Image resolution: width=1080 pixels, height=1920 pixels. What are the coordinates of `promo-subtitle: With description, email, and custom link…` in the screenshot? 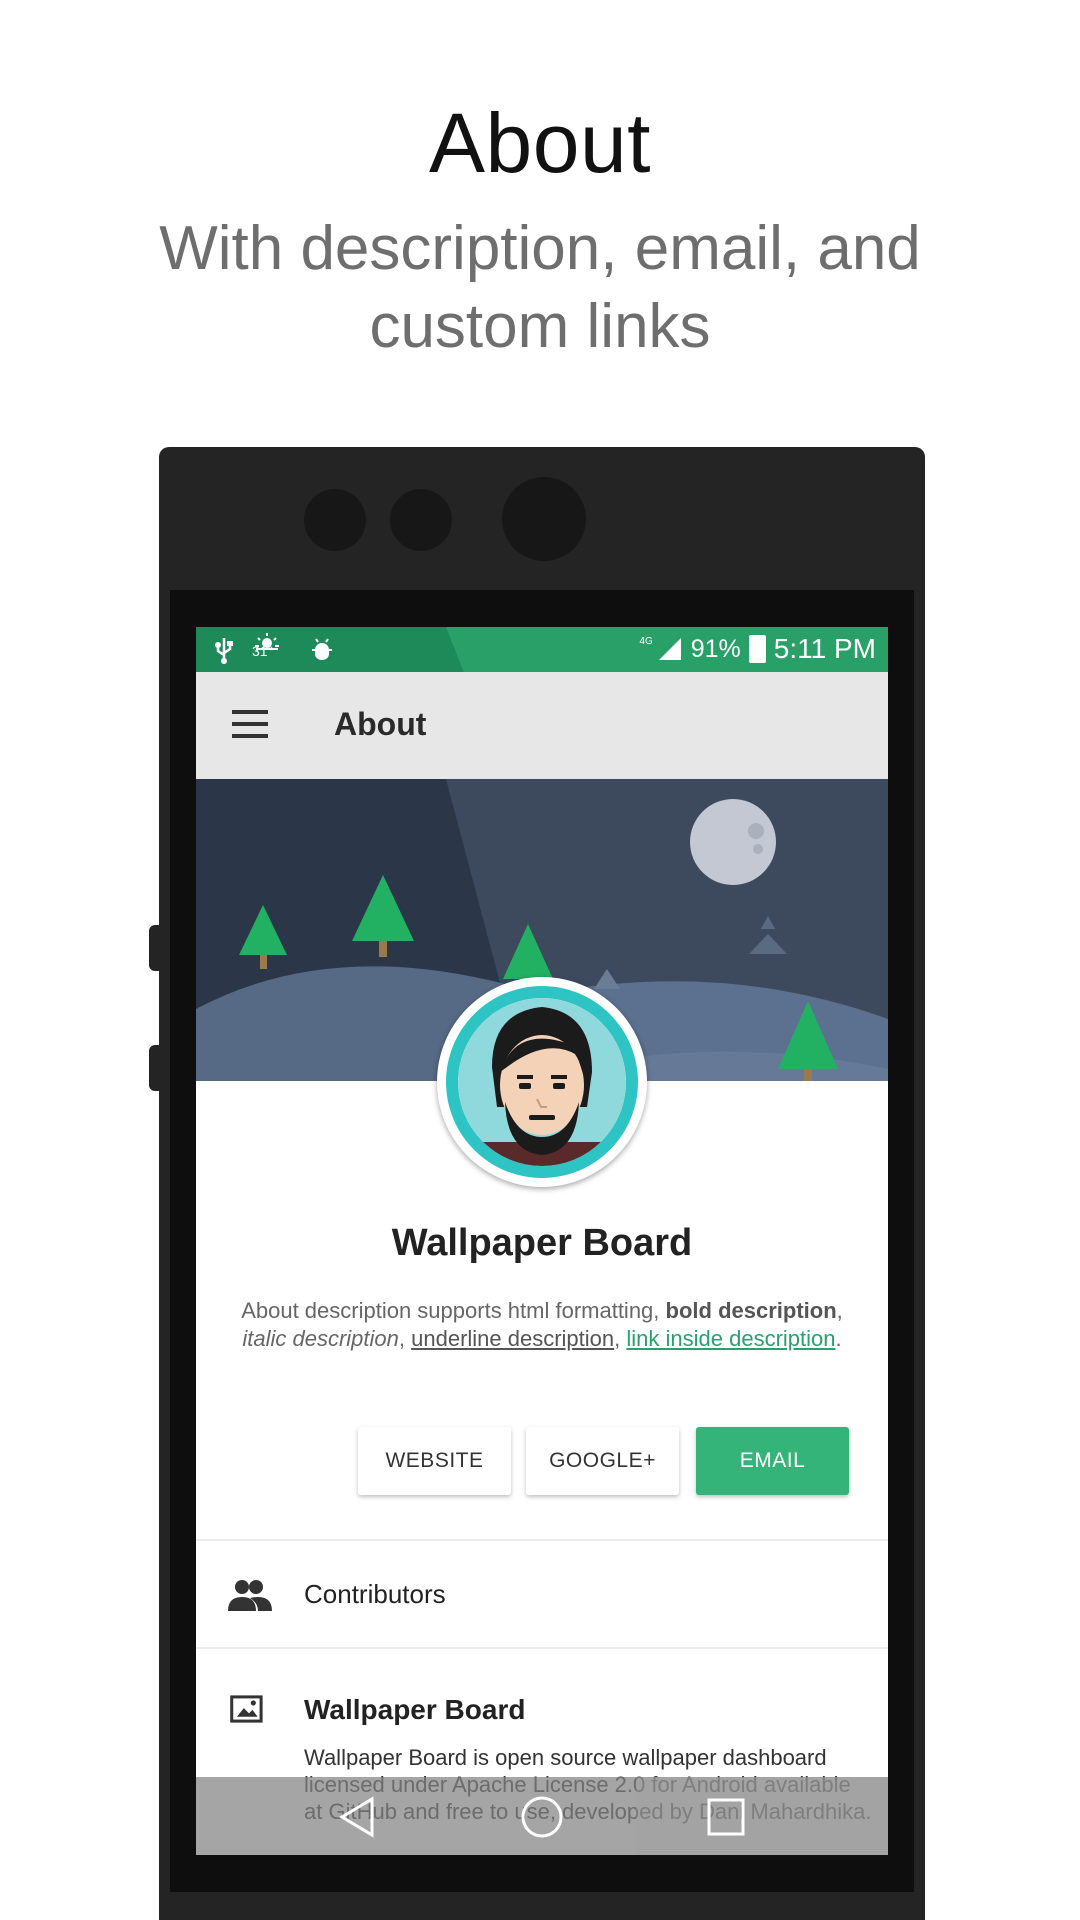 It's located at (540, 287).